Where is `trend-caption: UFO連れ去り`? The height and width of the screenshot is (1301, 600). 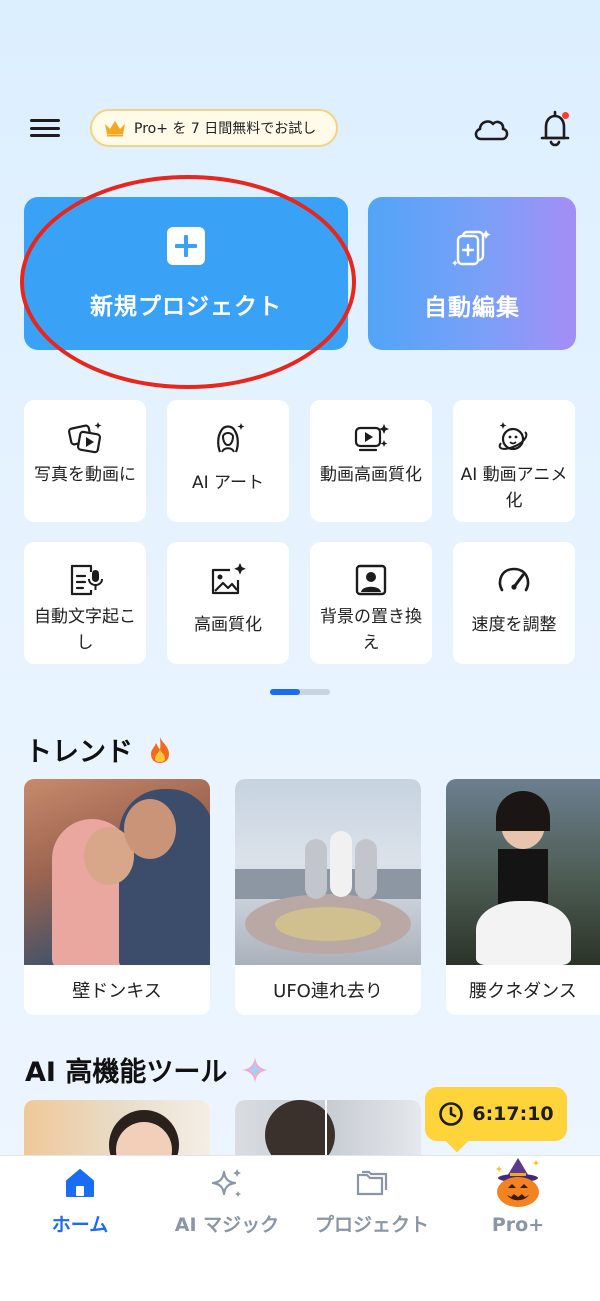
trend-caption: UFO連れ去り is located at coordinates (328, 991).